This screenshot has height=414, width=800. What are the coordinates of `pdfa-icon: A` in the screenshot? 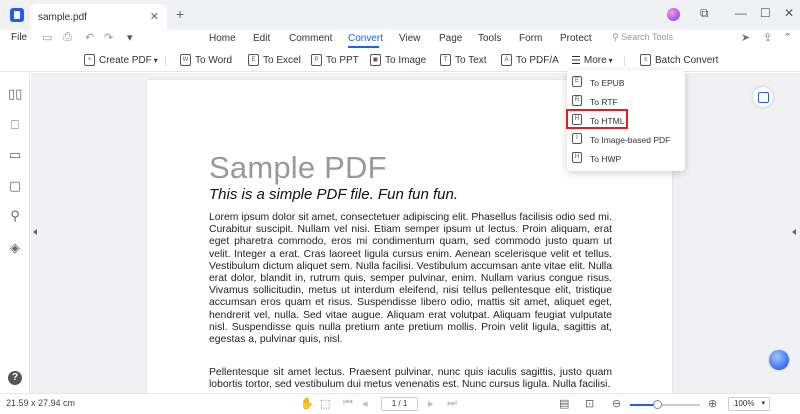 It's located at (506, 60).